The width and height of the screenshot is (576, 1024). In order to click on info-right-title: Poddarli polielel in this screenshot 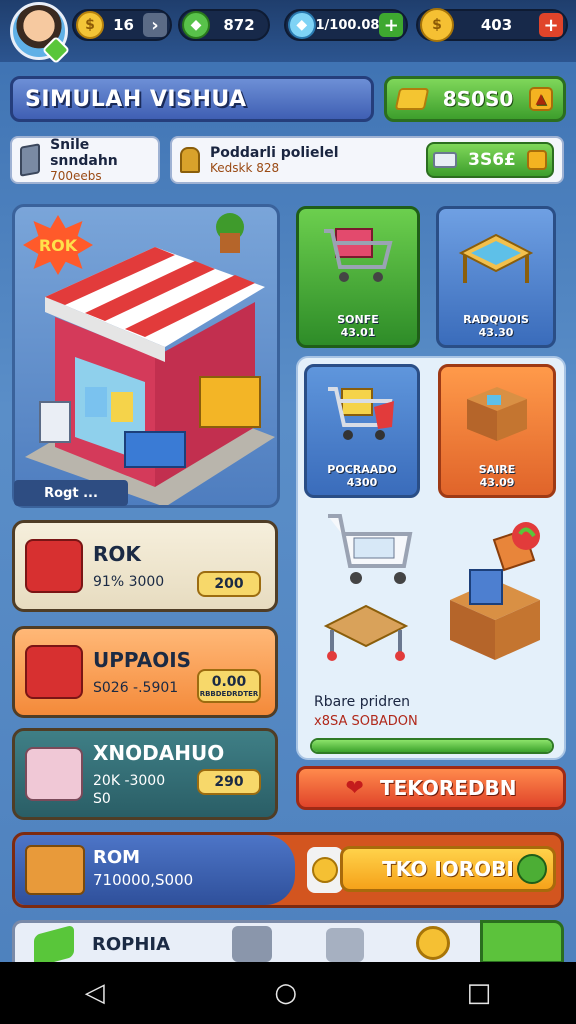, I will do `click(274, 153)`.